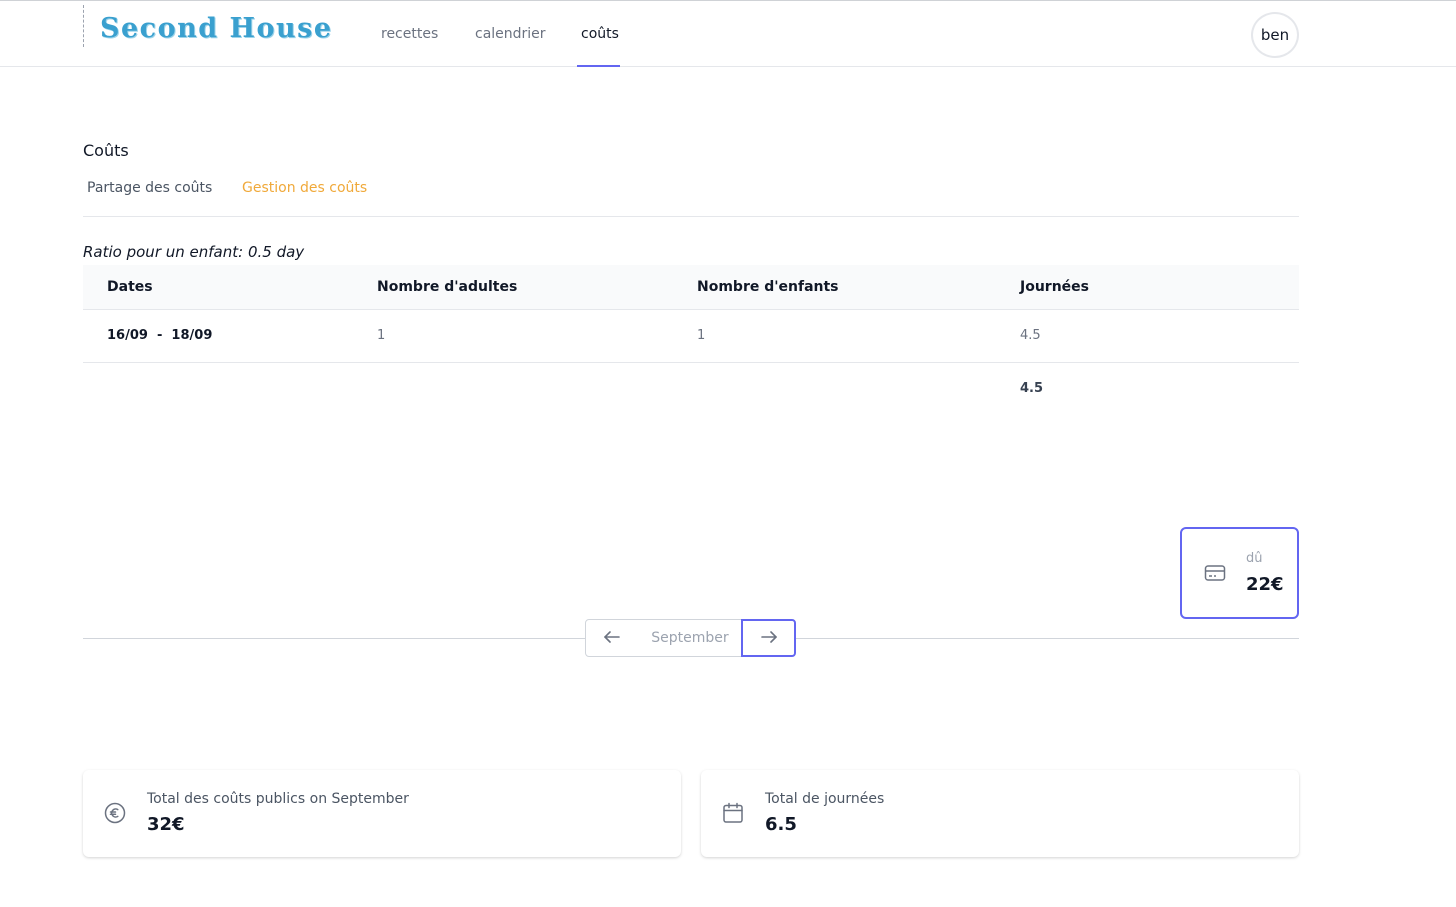 The image size is (1456, 907). I want to click on cell-adults: 1, so click(381, 335).